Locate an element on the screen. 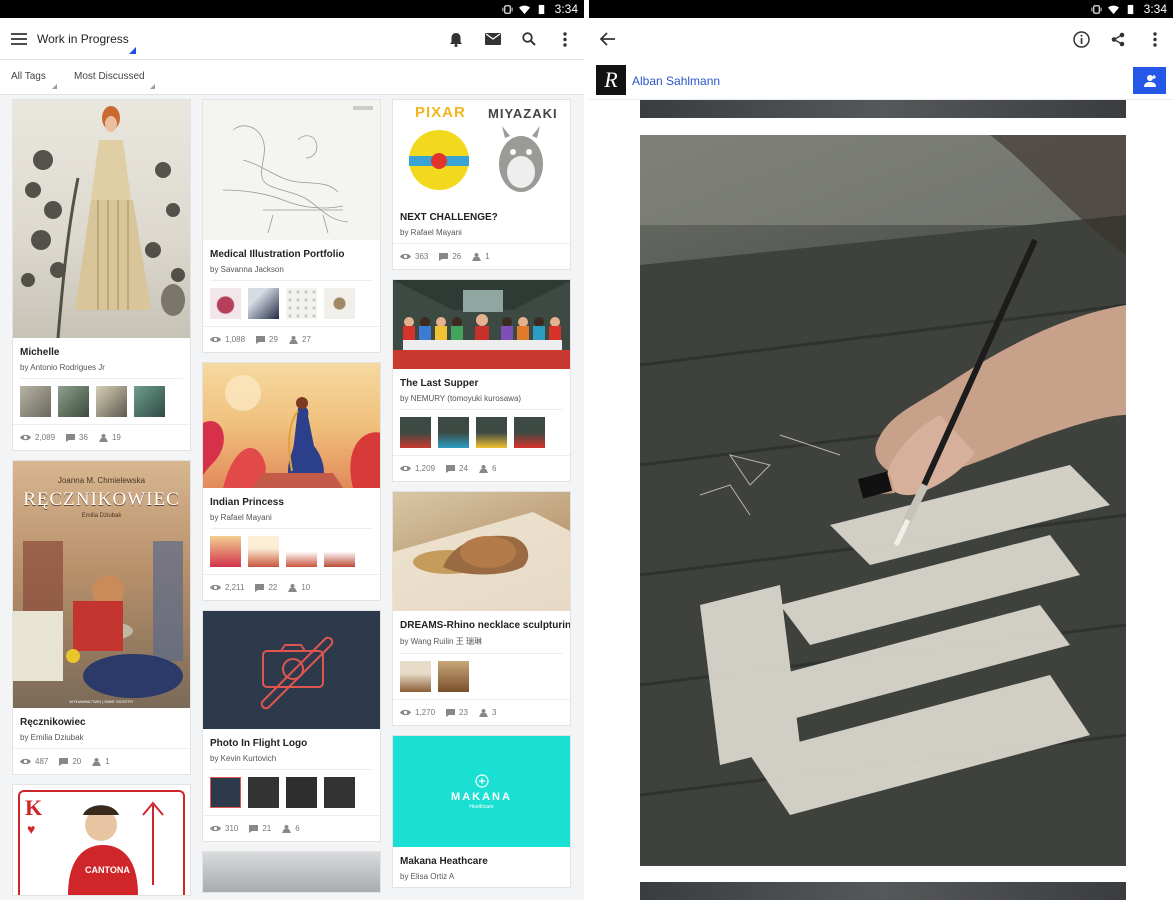 This screenshot has height=900, width=1173. mail-icon is located at coordinates (493, 39).